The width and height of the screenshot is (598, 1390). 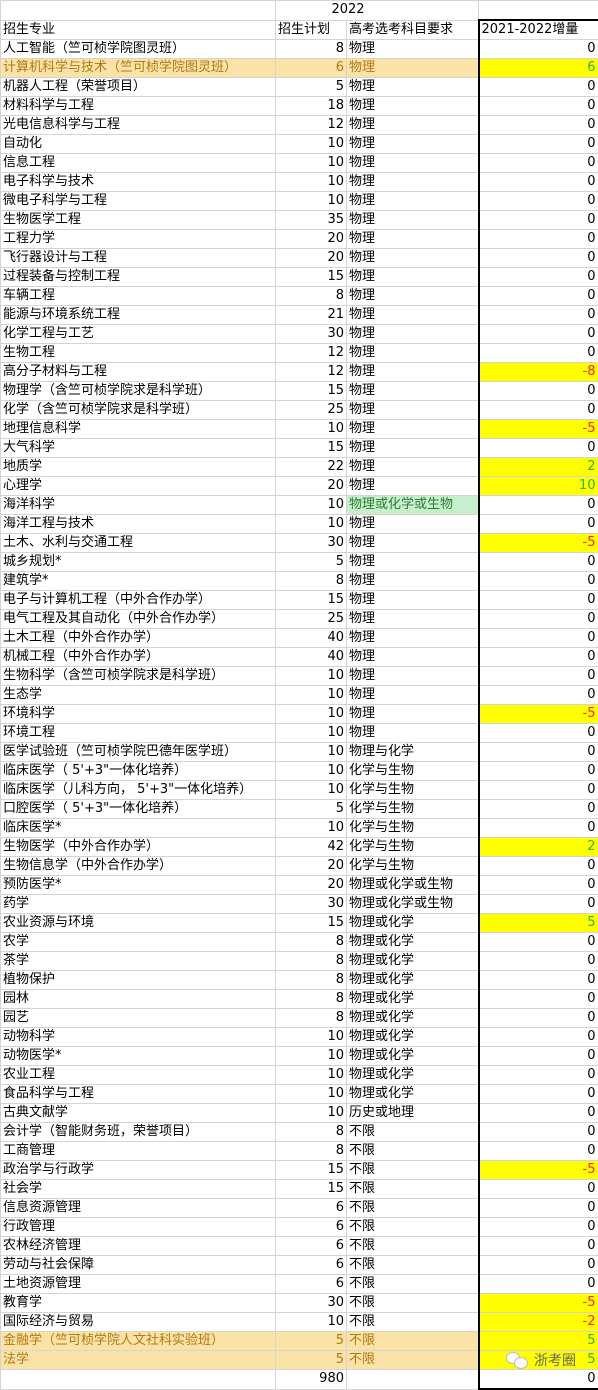 I want to click on major-cell: 飞行器设计与工程, so click(x=138, y=258).